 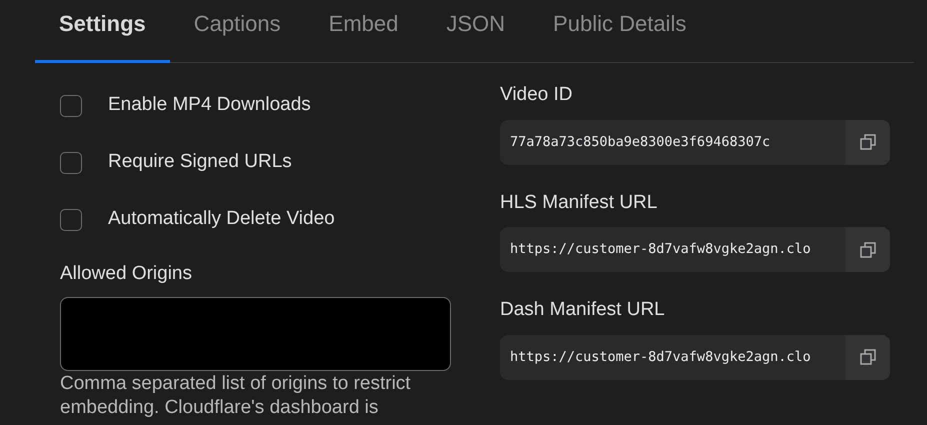 I want to click on field-label: HLS Manifest URL, so click(x=579, y=202).